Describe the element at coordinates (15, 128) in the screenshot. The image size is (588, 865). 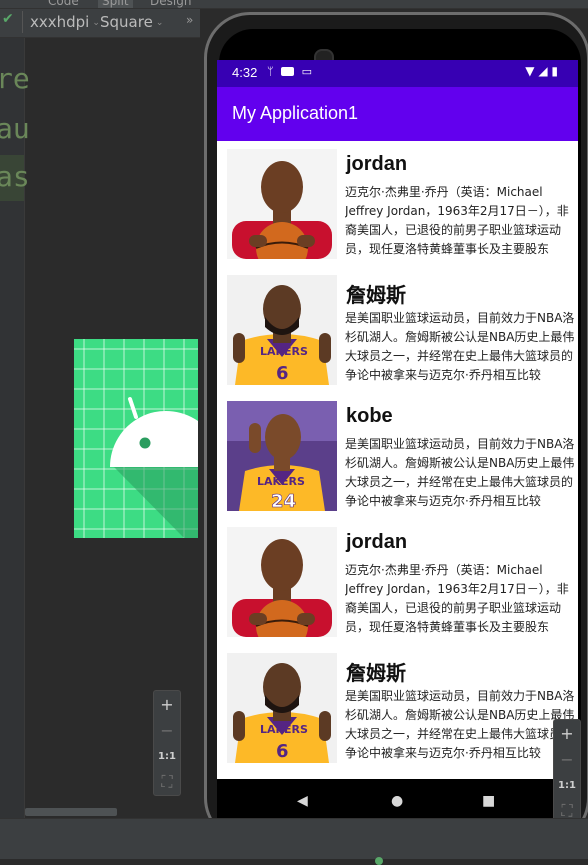
I see `code-fragment: au` at that location.